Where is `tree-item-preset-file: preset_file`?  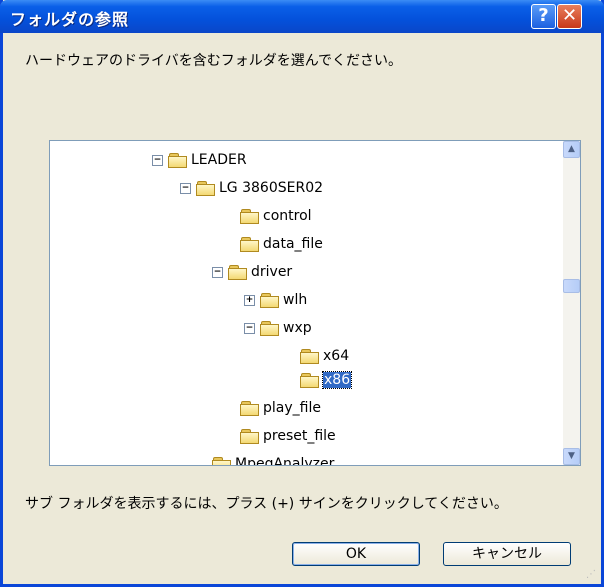
tree-item-preset-file: preset_file is located at coordinates (288, 436).